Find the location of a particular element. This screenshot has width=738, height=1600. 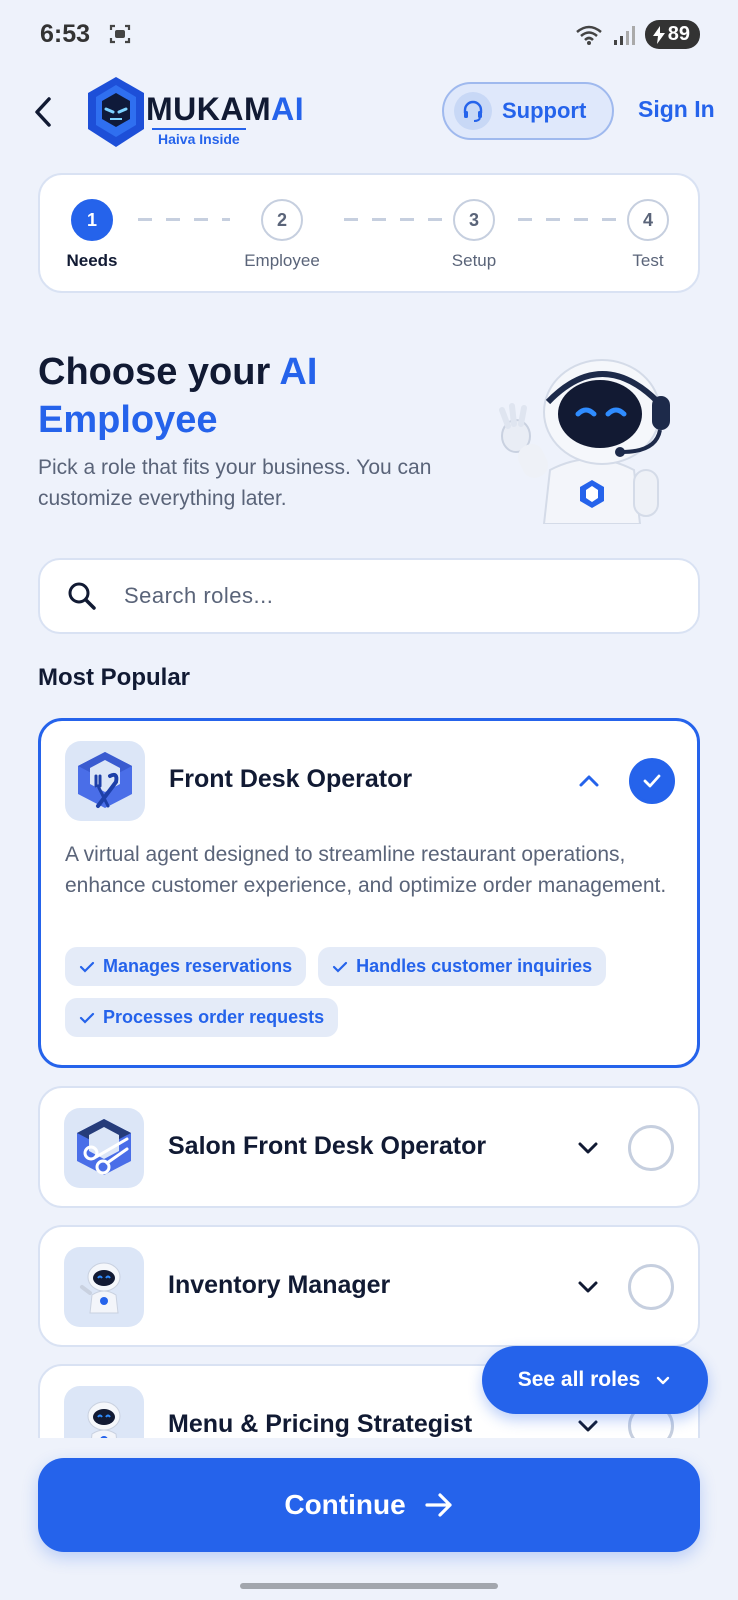

support-label: Support is located at coordinates (544, 110).